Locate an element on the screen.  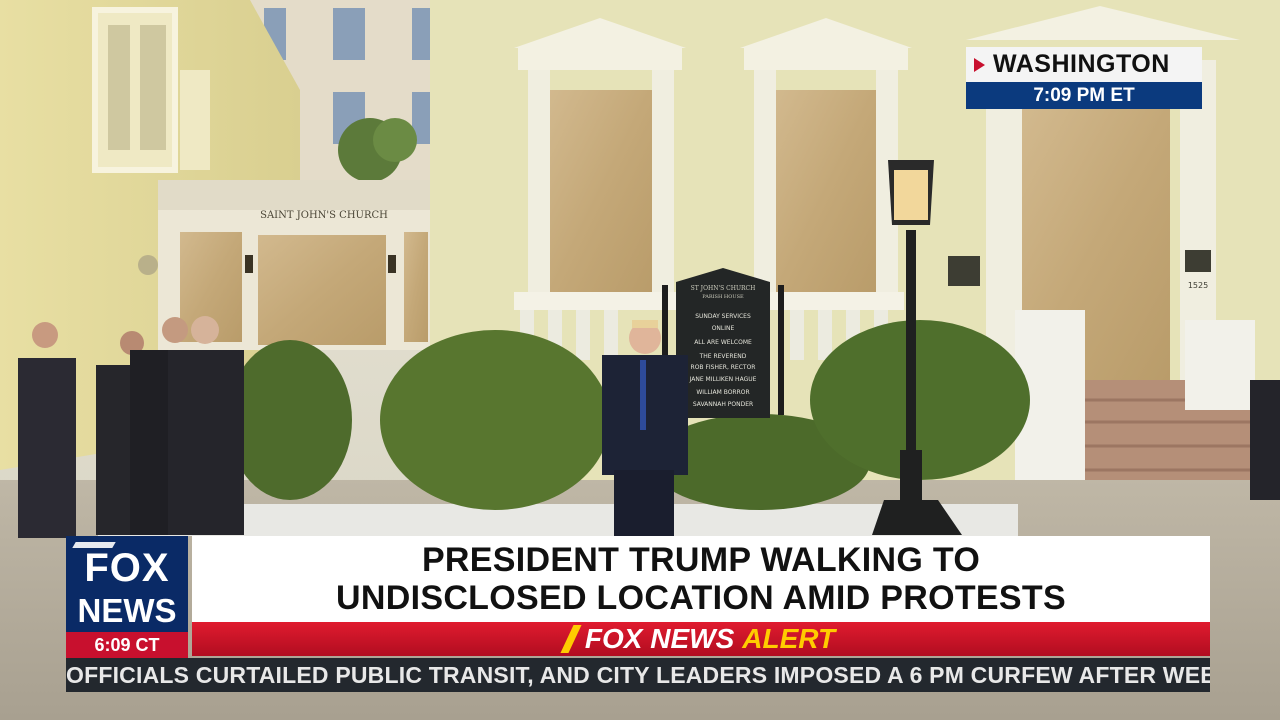
headline-line-1: PRESIDENT TRUMP WALKING TO is located at coordinates (701, 560).